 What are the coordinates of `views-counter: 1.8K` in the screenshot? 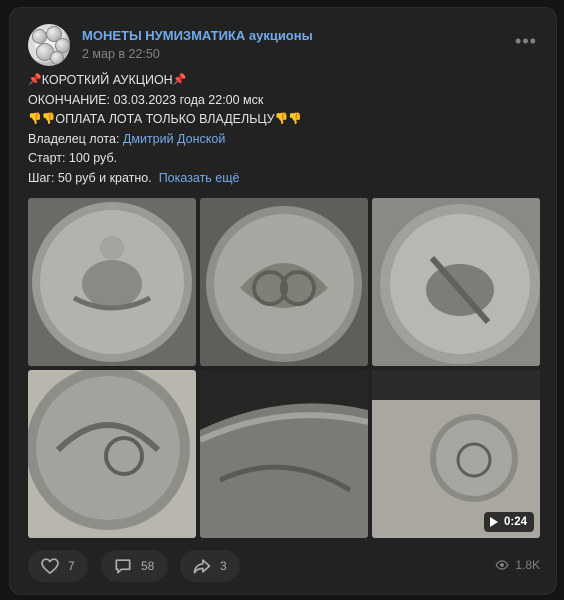 It's located at (517, 565).